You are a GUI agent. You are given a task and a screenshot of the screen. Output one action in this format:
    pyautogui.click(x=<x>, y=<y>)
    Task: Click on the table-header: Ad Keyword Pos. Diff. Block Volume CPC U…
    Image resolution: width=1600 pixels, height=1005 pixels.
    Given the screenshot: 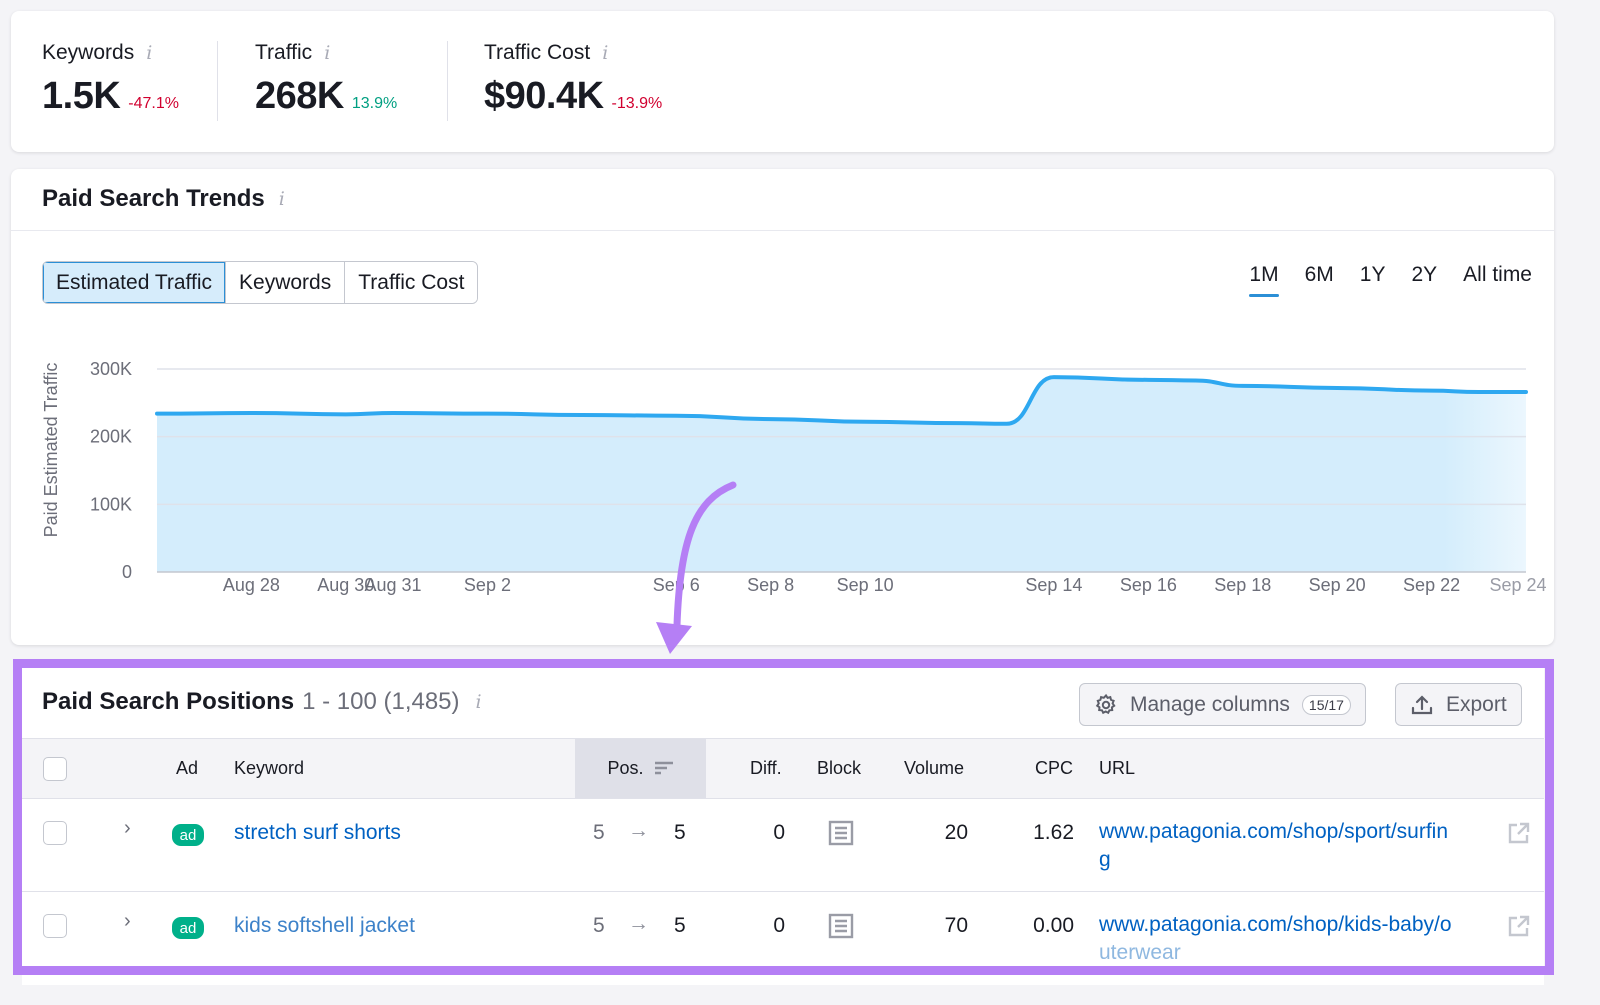 What is the action you would take?
    pyautogui.click(x=783, y=768)
    